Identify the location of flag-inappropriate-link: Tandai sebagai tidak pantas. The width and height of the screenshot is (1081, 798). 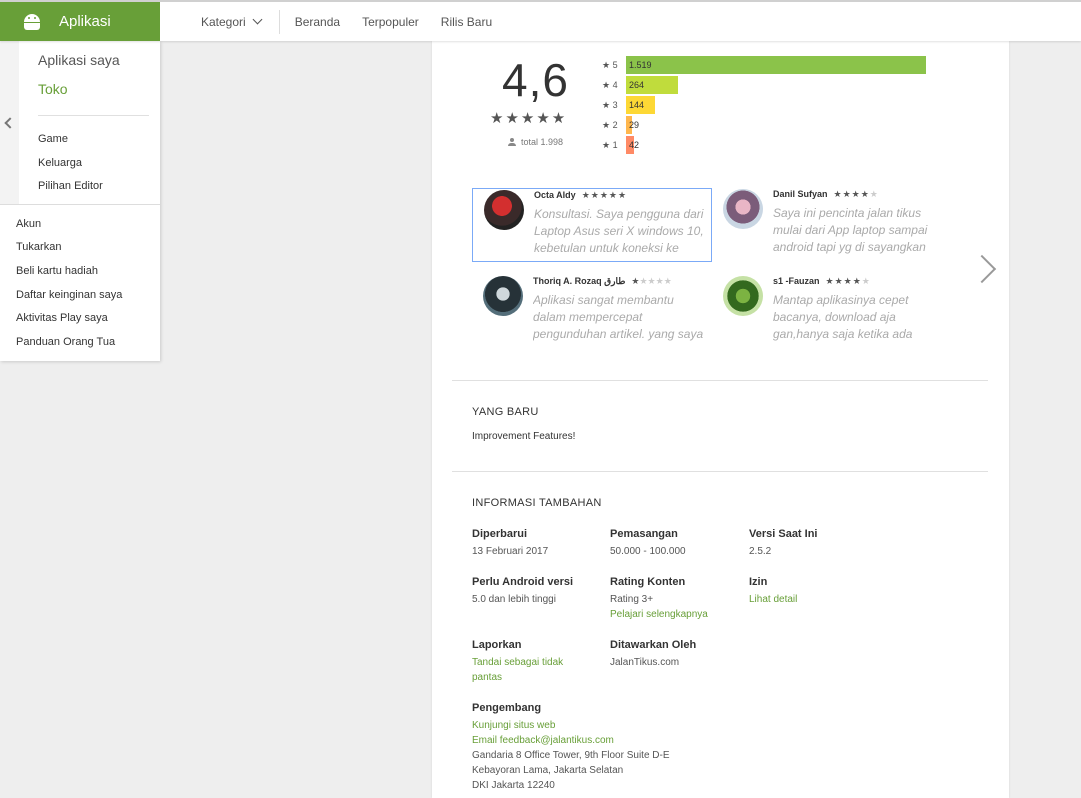
(517, 670).